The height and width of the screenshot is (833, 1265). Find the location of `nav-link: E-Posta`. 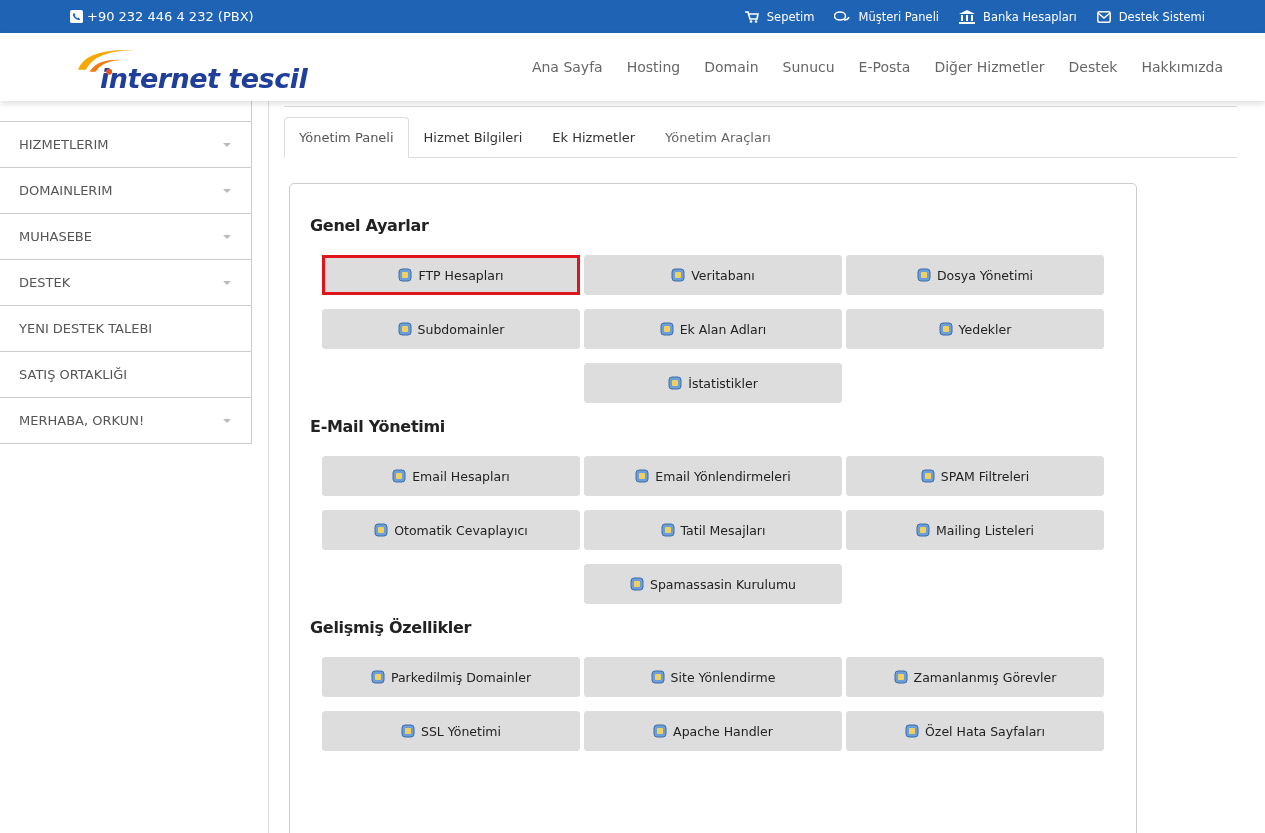

nav-link: E-Posta is located at coordinates (884, 67).